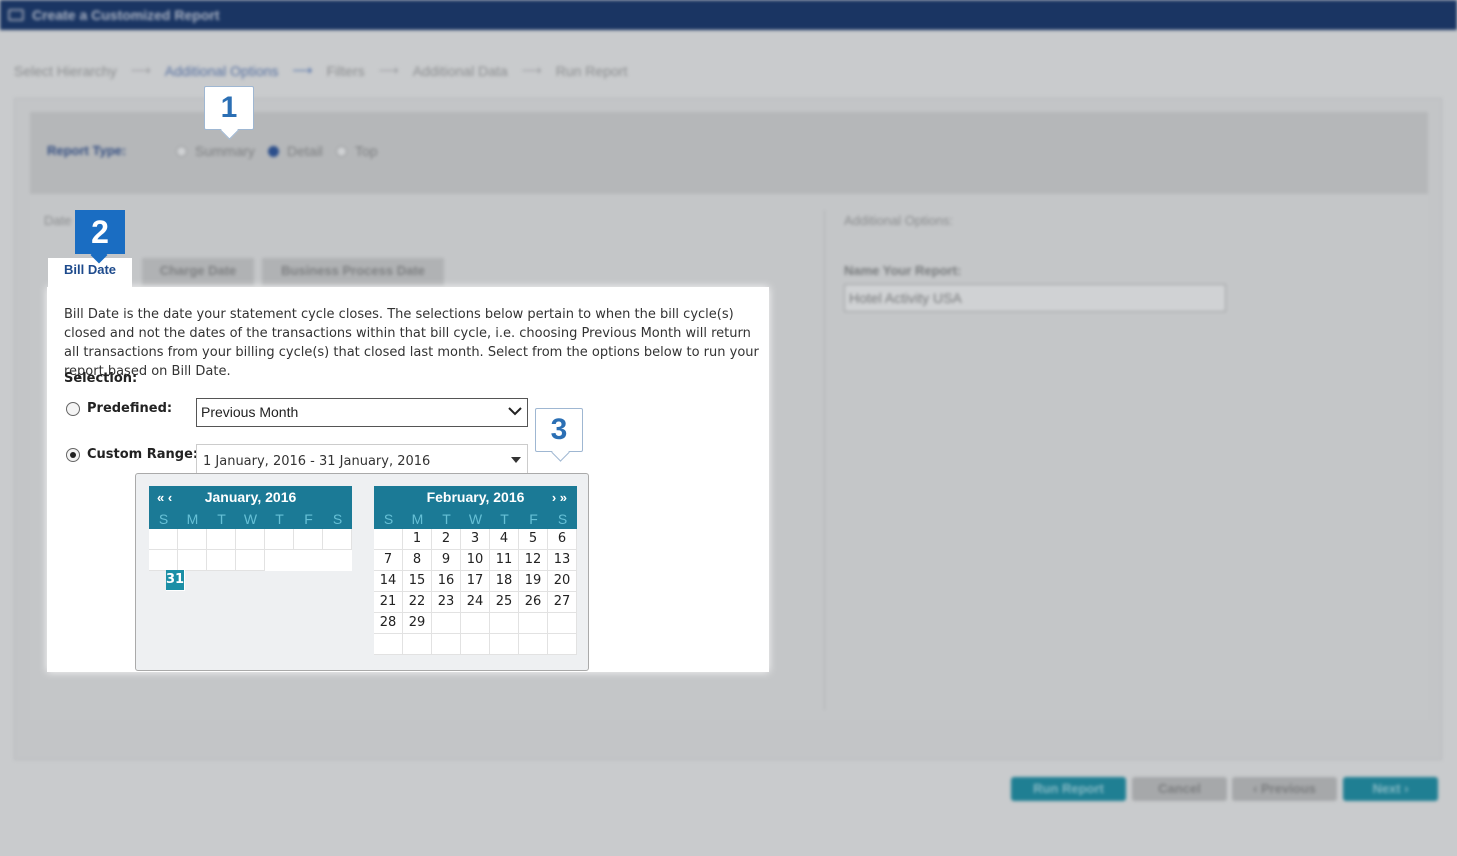  Describe the element at coordinates (295, 151) in the screenshot. I see `report-type-detail: Detail` at that location.